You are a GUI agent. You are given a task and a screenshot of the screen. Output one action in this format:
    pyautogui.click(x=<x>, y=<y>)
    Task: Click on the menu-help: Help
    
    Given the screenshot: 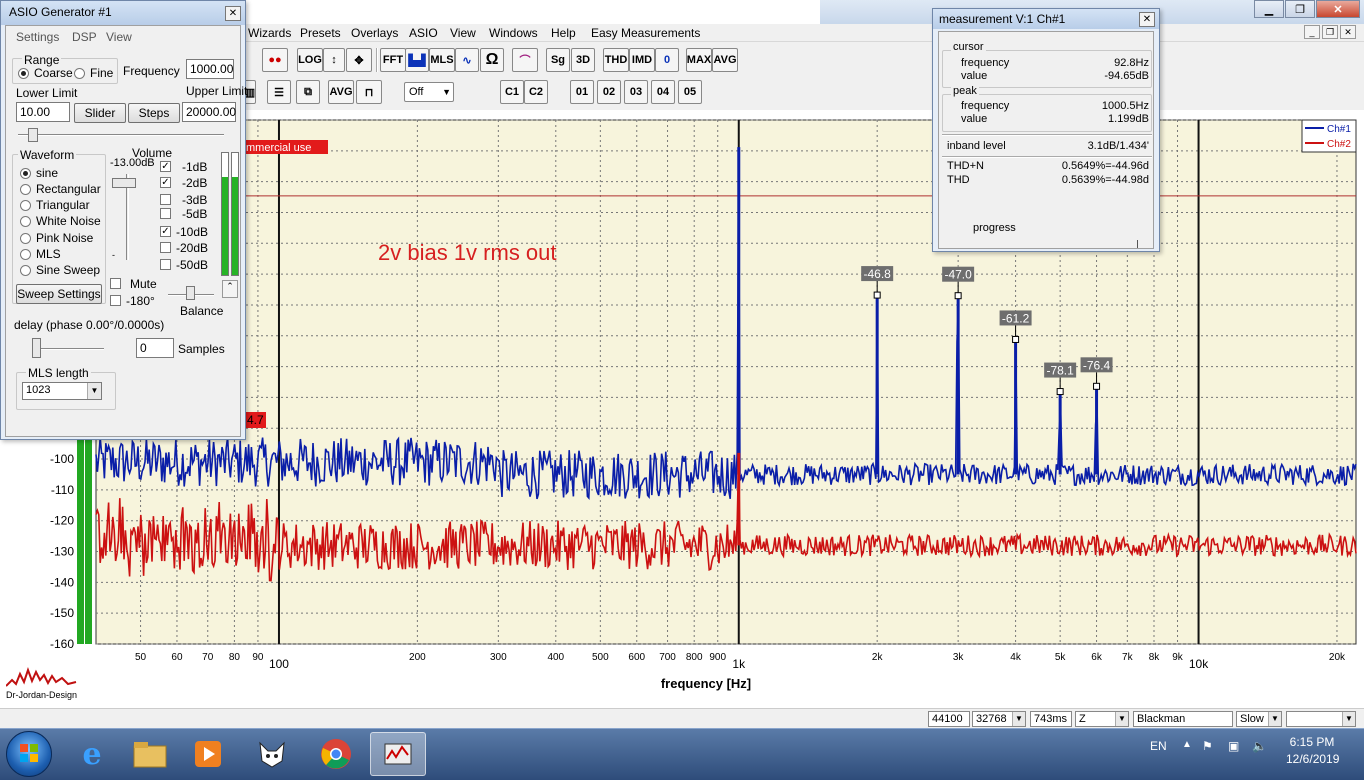 What is the action you would take?
    pyautogui.click(x=563, y=33)
    